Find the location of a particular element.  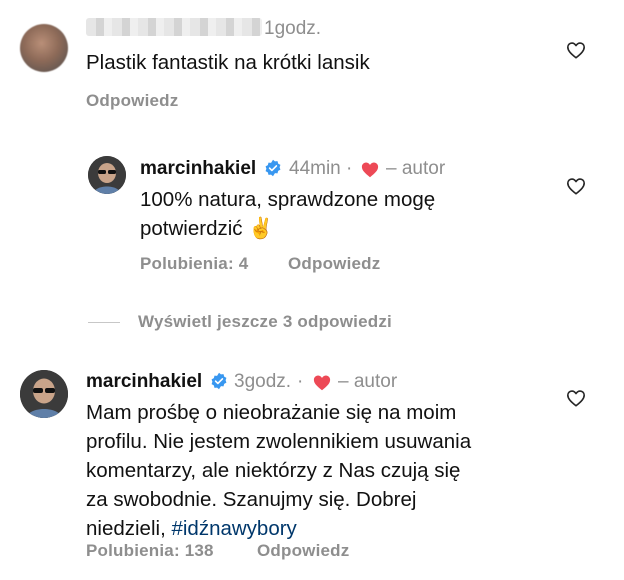

comment-text-last: niedzieli, is located at coordinates (129, 528).